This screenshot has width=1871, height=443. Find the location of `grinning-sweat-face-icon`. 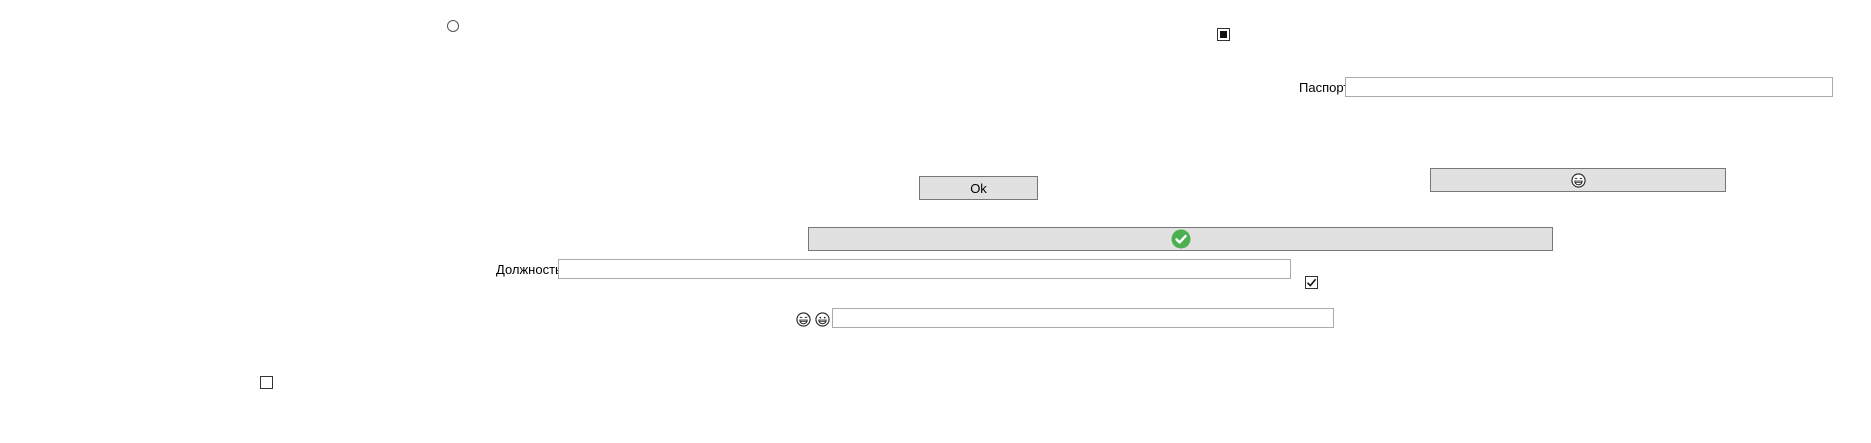

grinning-sweat-face-icon is located at coordinates (803, 321).